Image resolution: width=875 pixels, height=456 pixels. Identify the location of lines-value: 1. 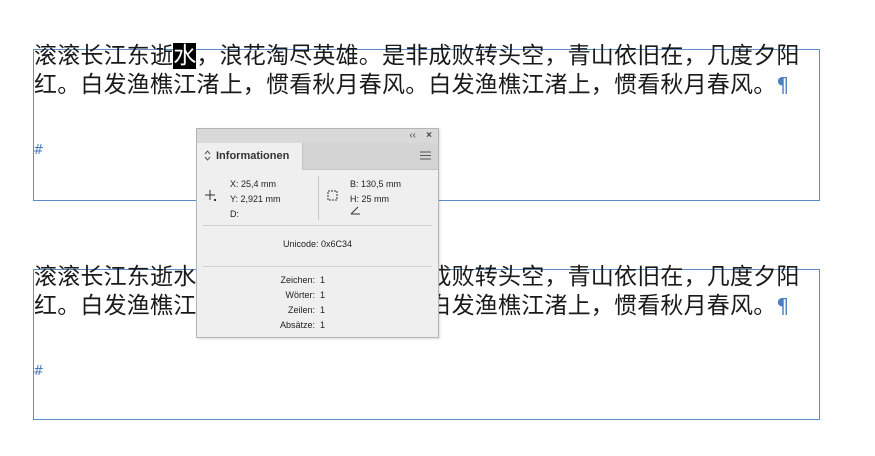
(323, 310).